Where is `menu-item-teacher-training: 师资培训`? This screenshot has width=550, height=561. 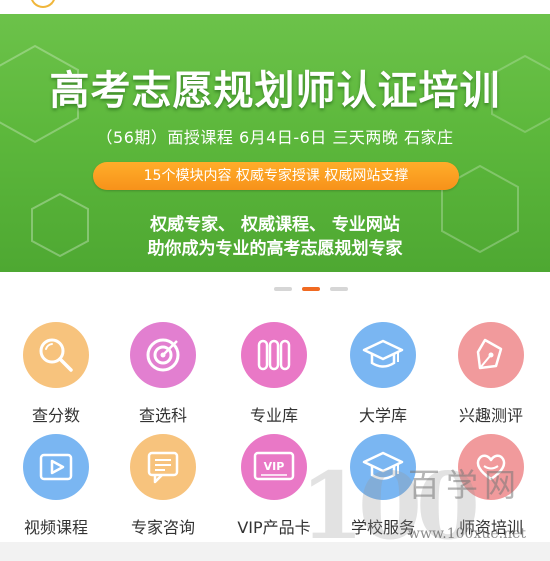 menu-item-teacher-training: 师资培训 is located at coordinates (491, 480).